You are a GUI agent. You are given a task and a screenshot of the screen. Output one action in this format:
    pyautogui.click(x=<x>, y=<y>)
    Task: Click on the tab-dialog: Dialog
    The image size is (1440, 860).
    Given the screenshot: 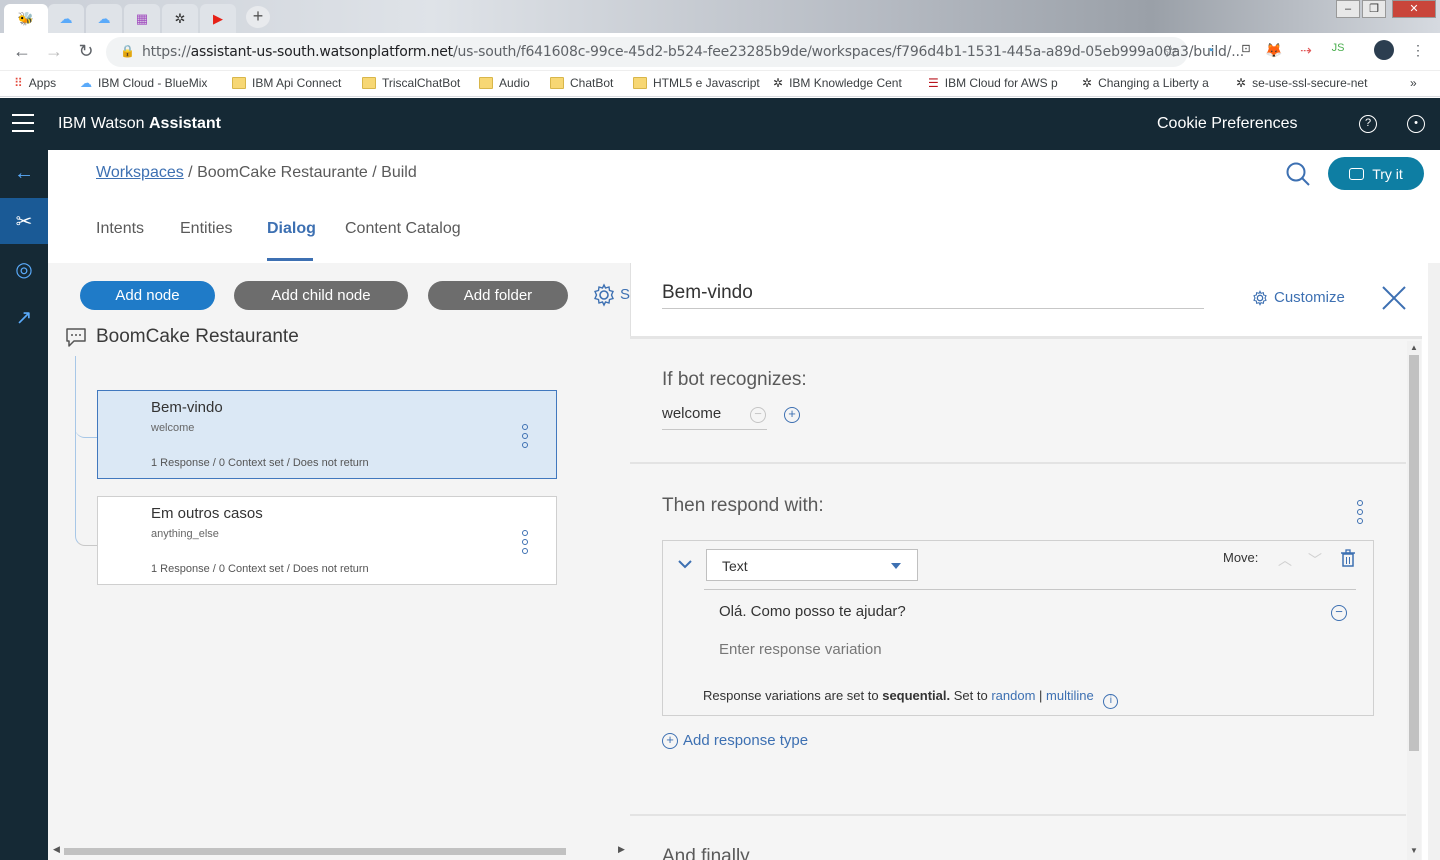 What is the action you would take?
    pyautogui.click(x=291, y=229)
    